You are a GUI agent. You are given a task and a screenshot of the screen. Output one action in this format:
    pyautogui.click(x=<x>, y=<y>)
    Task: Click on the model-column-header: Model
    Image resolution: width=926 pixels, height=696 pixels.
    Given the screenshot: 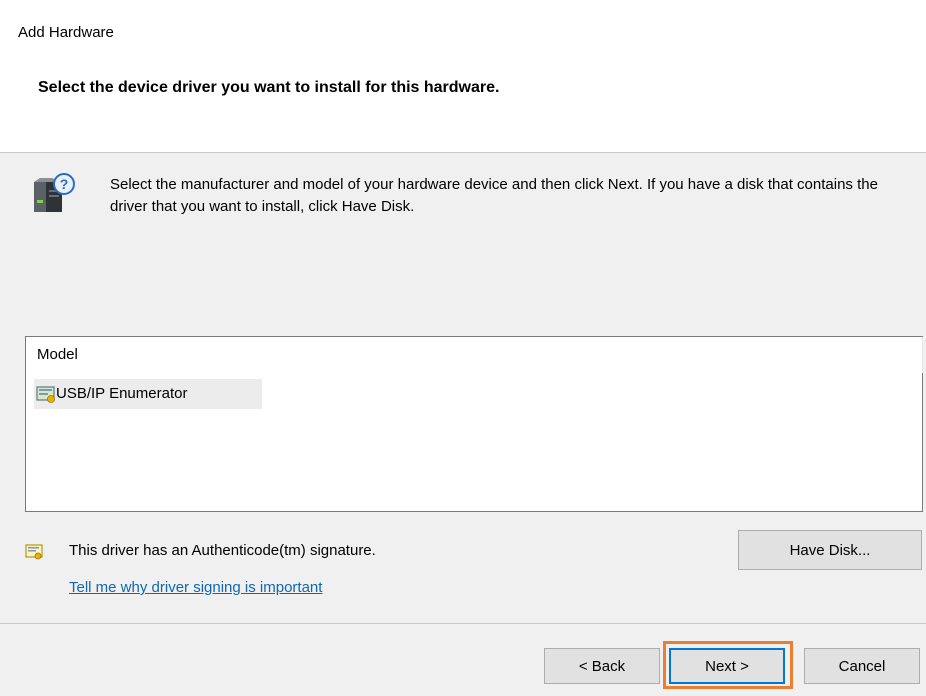 What is the action you would take?
    pyautogui.click(x=57, y=355)
    